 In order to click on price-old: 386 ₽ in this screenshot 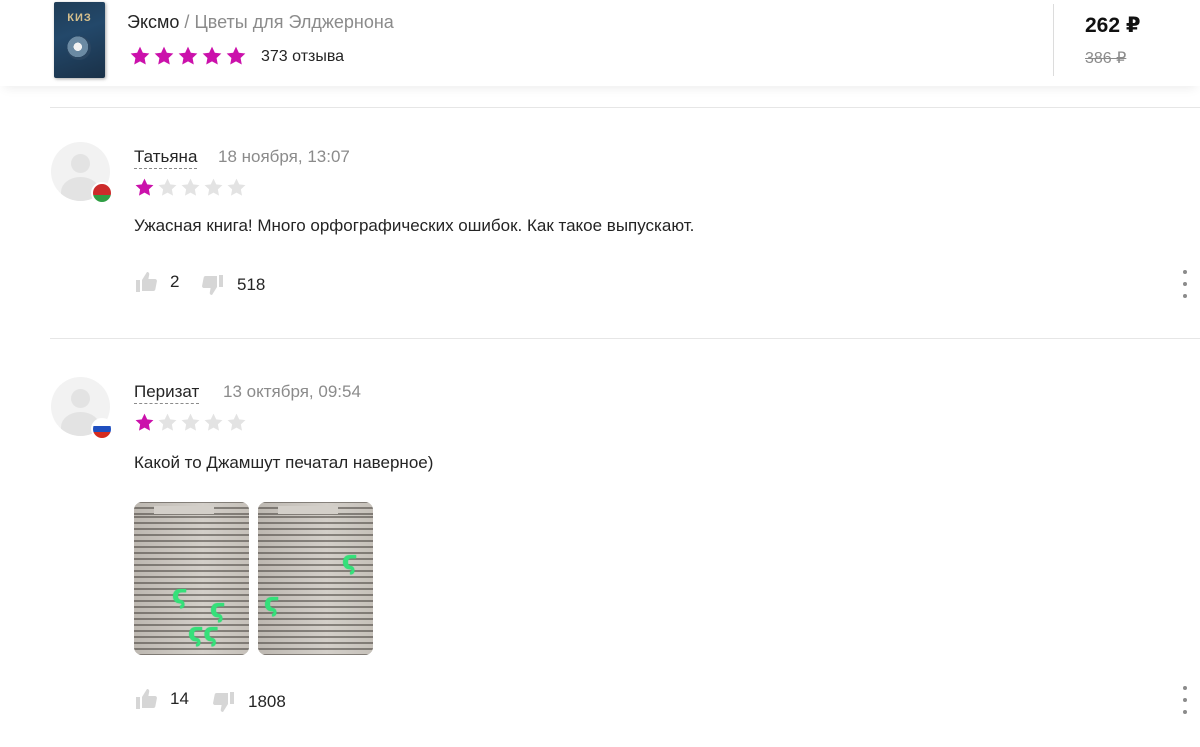, I will do `click(1106, 58)`.